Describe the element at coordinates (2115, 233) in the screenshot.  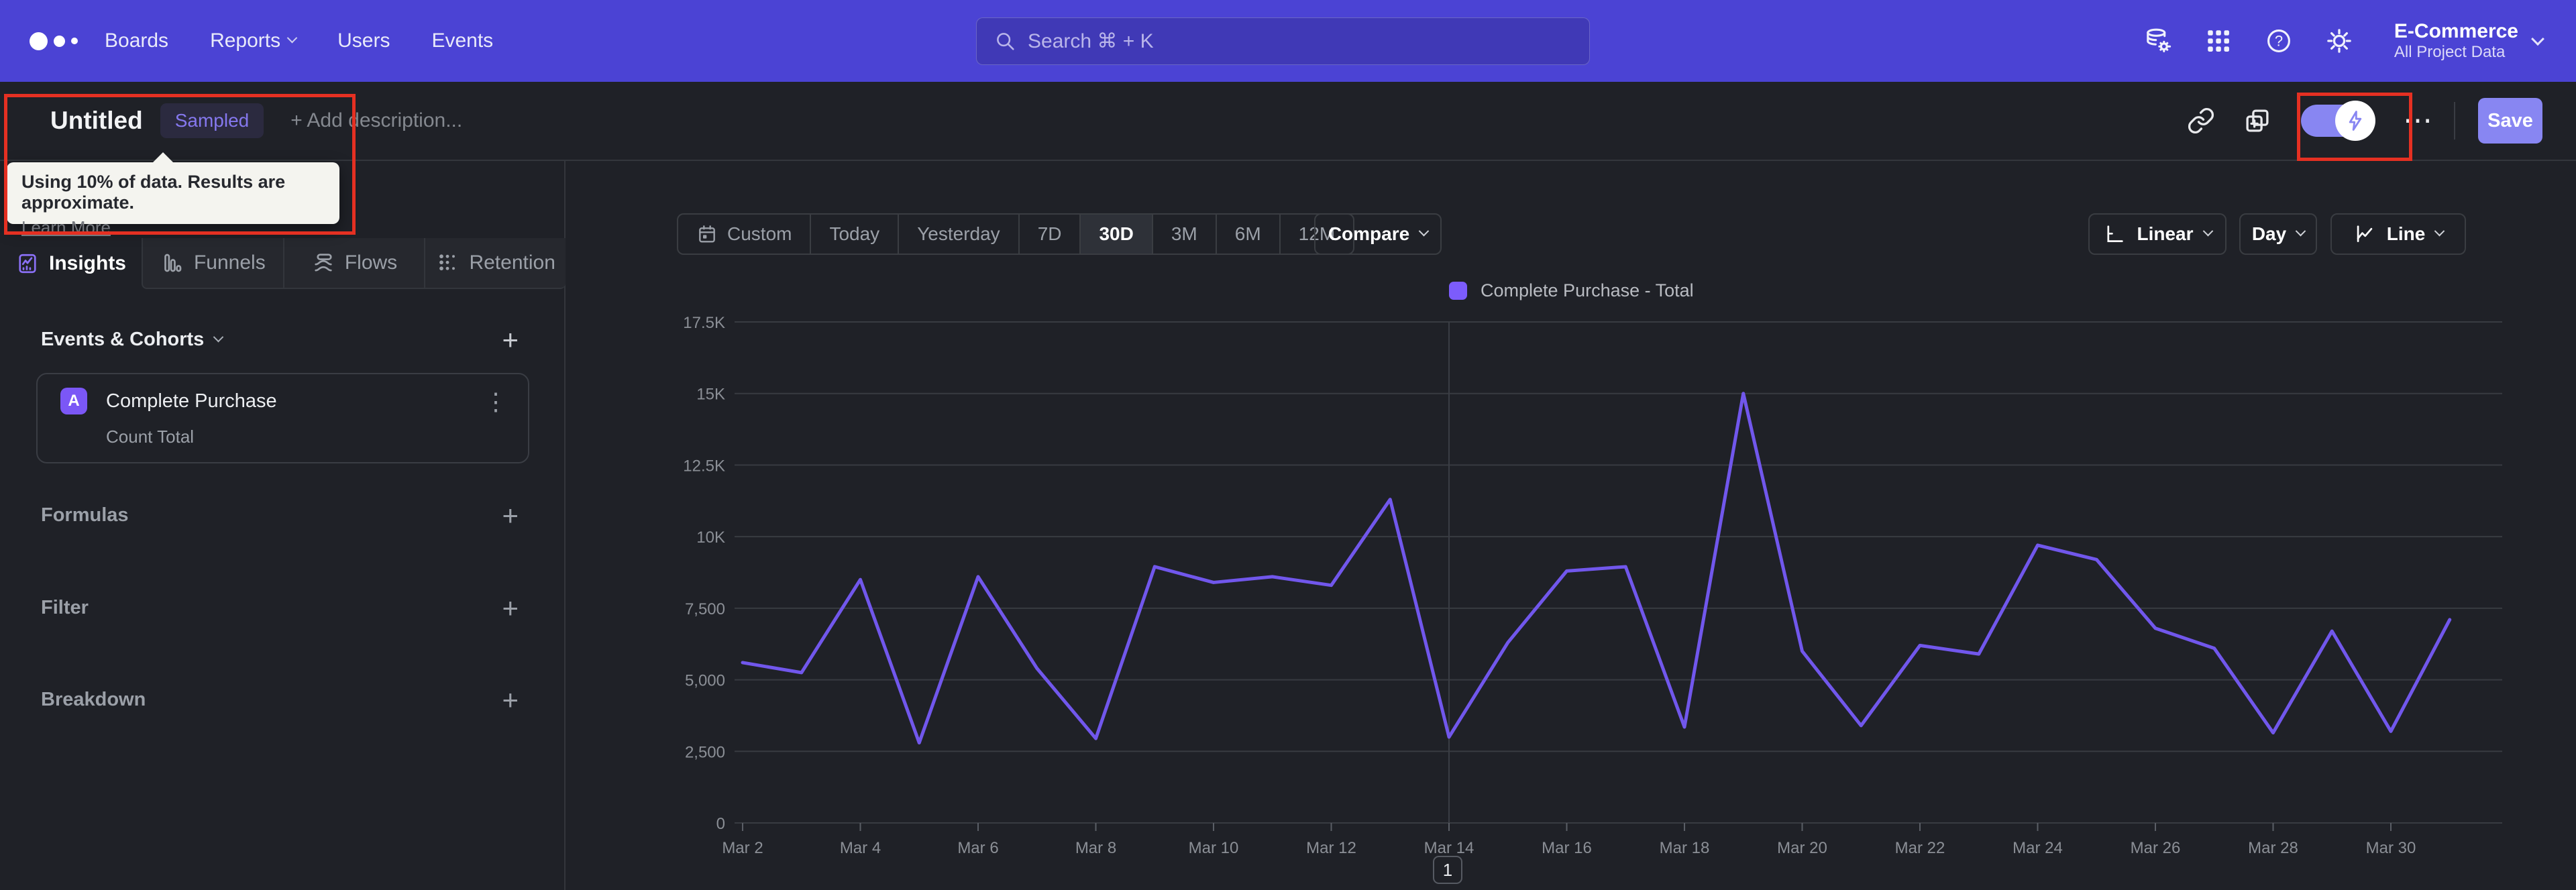
I see `linear-axis-icon` at that location.